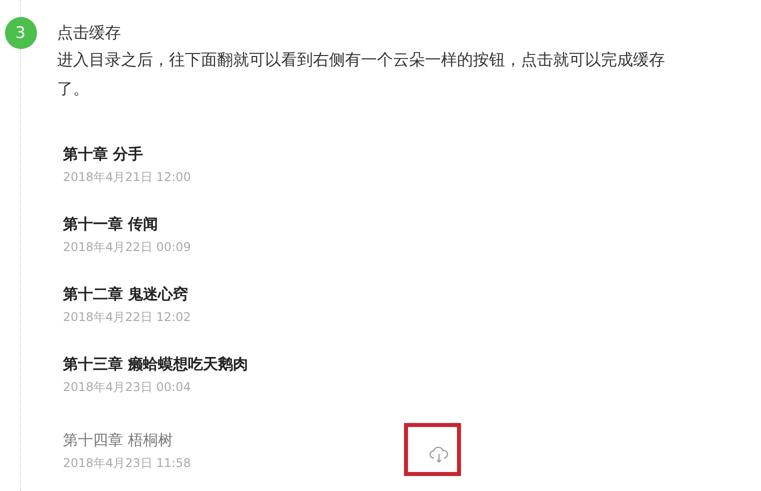 Image resolution: width=761 pixels, height=491 pixels. Describe the element at coordinates (127, 247) in the screenshot. I see `chapter-date: 2018年4月22日 00:09` at that location.